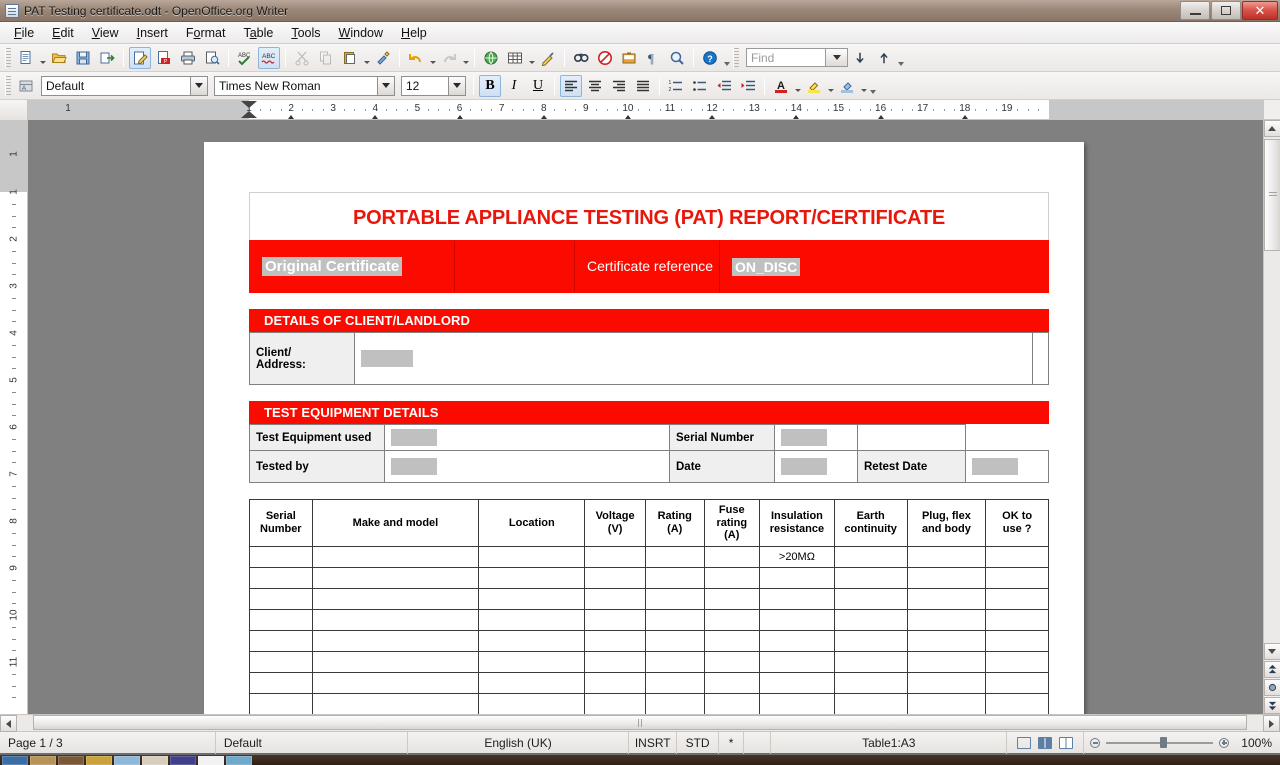 The height and width of the screenshot is (765, 1280). What do you see at coordinates (245, 58) in the screenshot?
I see `spelling-icon: ABC` at bounding box center [245, 58].